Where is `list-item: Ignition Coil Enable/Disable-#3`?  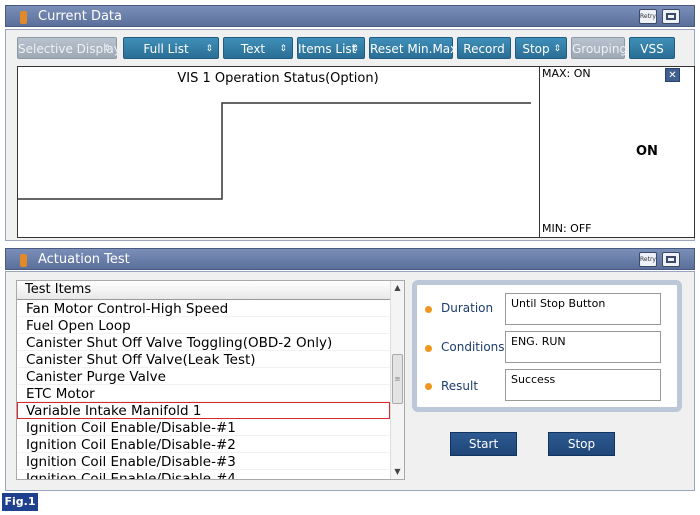
list-item: Ignition Coil Enable/Disable-#3 is located at coordinates (203, 461).